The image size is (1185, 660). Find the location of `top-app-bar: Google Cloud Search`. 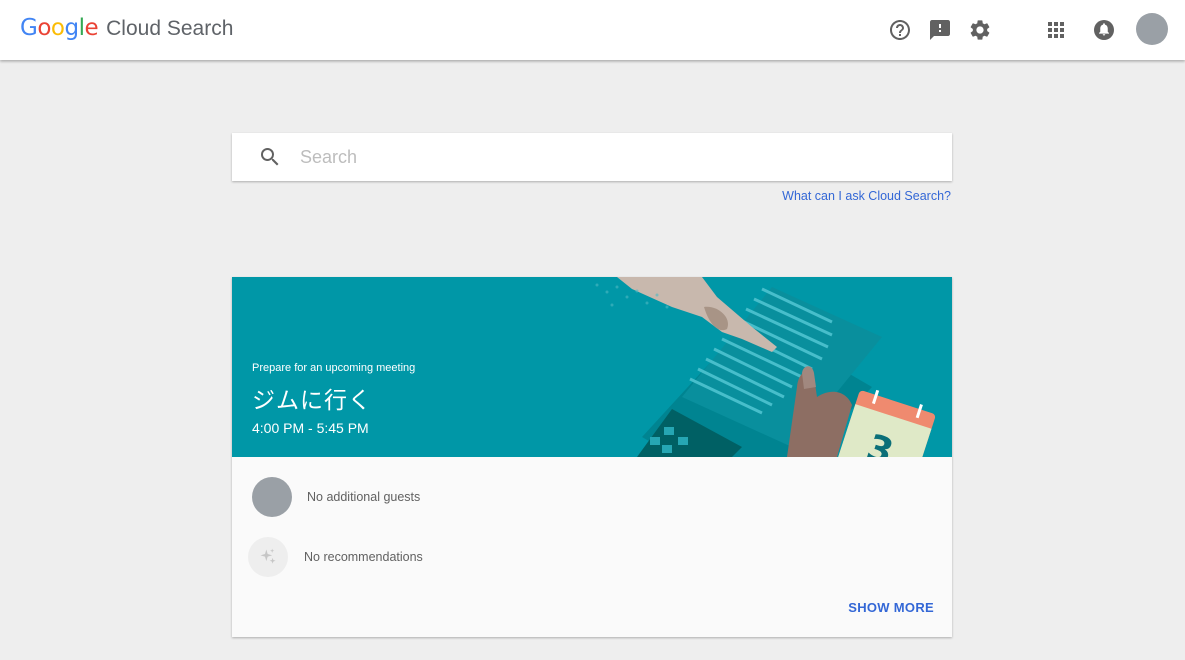

top-app-bar: Google Cloud Search is located at coordinates (592, 30).